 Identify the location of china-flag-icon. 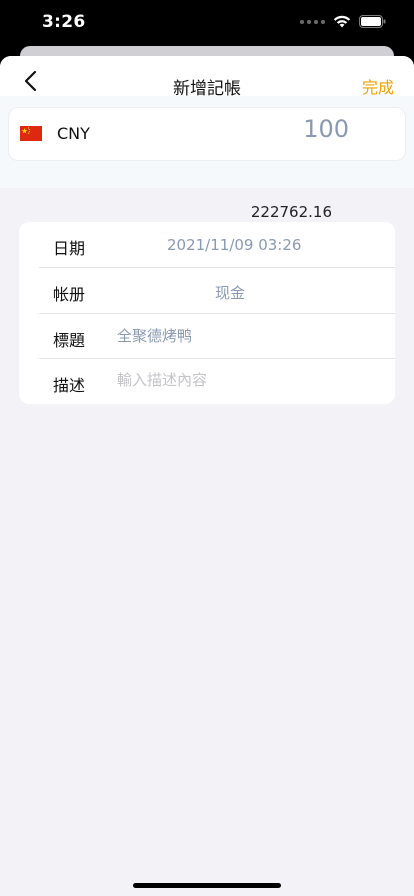
(31, 133).